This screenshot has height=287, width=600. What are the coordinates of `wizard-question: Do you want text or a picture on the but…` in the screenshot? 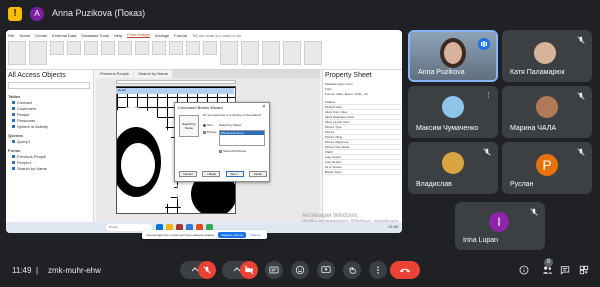 It's located at (232, 115).